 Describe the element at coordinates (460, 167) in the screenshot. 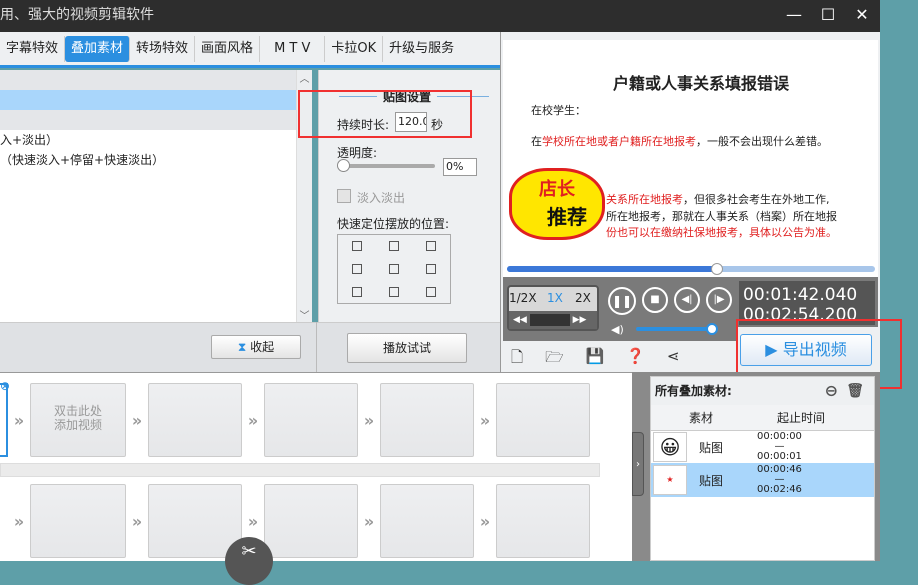

I see `opacity-input: 0%` at that location.